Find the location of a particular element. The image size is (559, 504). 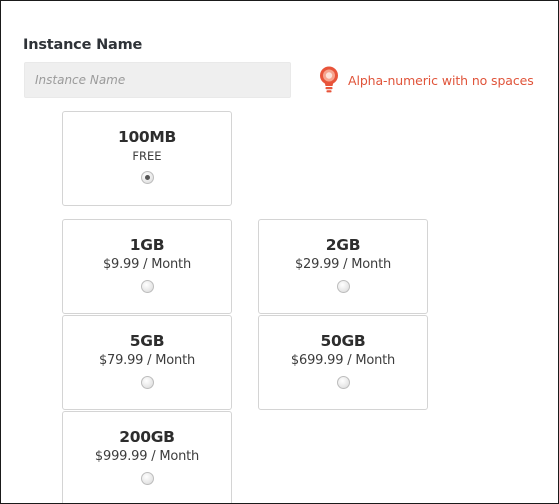

plan-size: 5GB is located at coordinates (147, 341).